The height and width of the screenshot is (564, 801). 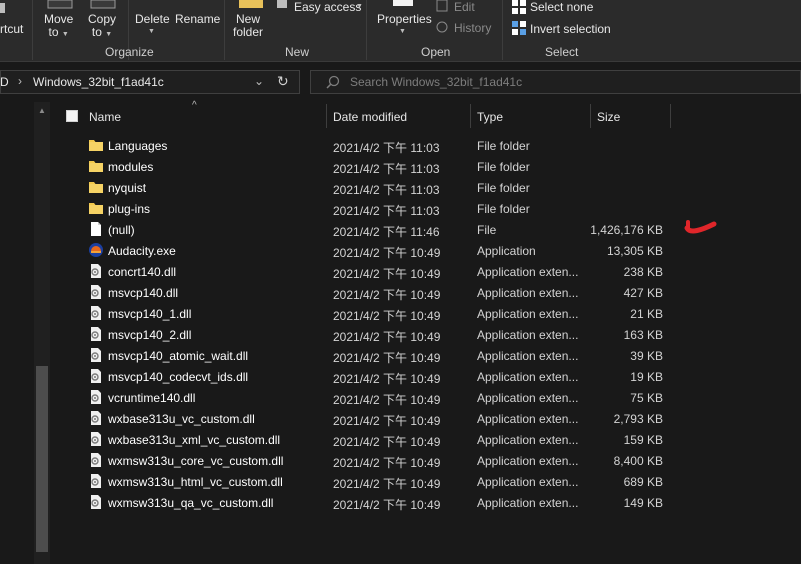 I want to click on red-marker-annotation, so click(x=700, y=227).